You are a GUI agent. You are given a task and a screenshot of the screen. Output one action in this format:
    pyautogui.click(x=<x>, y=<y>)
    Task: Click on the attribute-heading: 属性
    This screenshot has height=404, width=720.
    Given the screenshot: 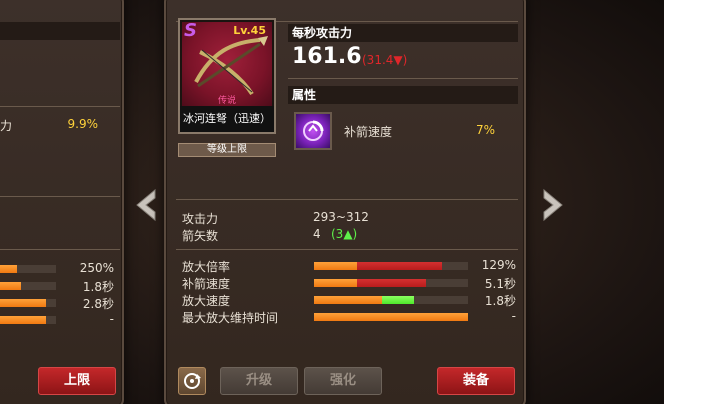 What is the action you would take?
    pyautogui.click(x=403, y=95)
    